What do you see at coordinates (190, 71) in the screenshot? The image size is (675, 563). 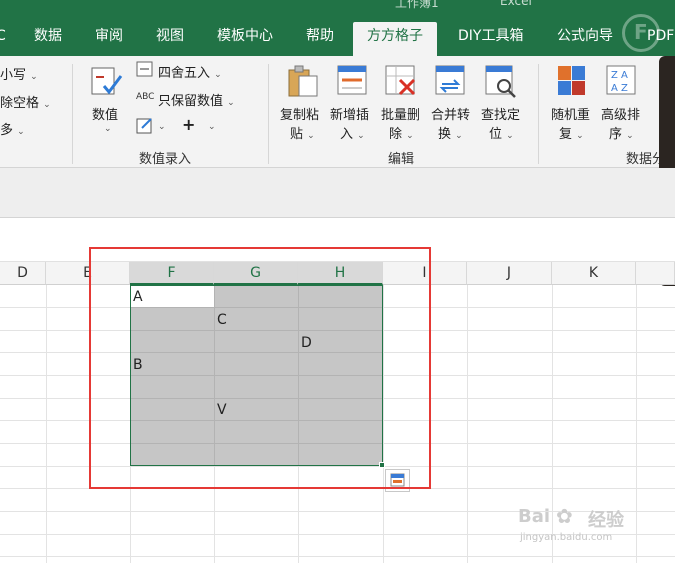 I see `round-button: 四舍五入 ⌄` at bounding box center [190, 71].